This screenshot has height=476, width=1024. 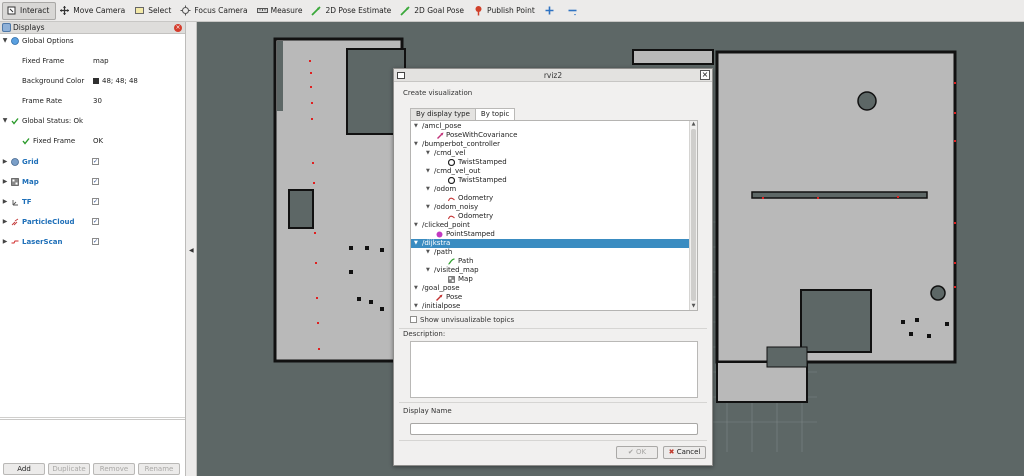 What do you see at coordinates (550, 126) in the screenshot?
I see `topic-row: ▼/amcl_pose` at bounding box center [550, 126].